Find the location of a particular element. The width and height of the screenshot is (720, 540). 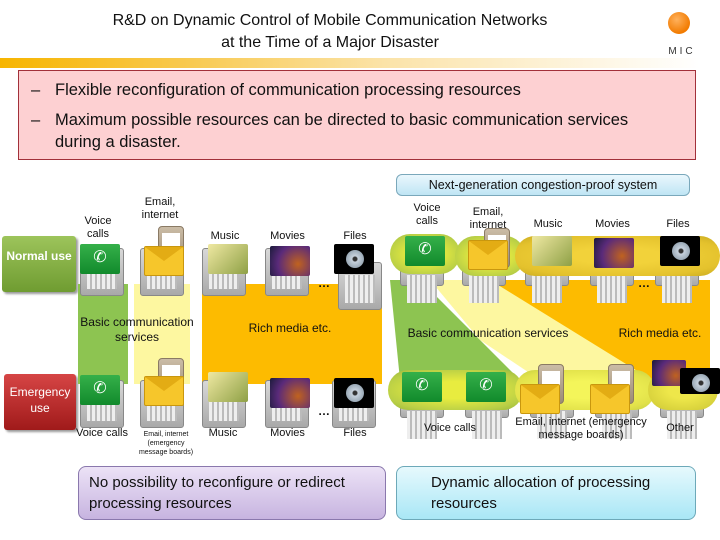

title-underline-bar is located at coordinates (350, 63).